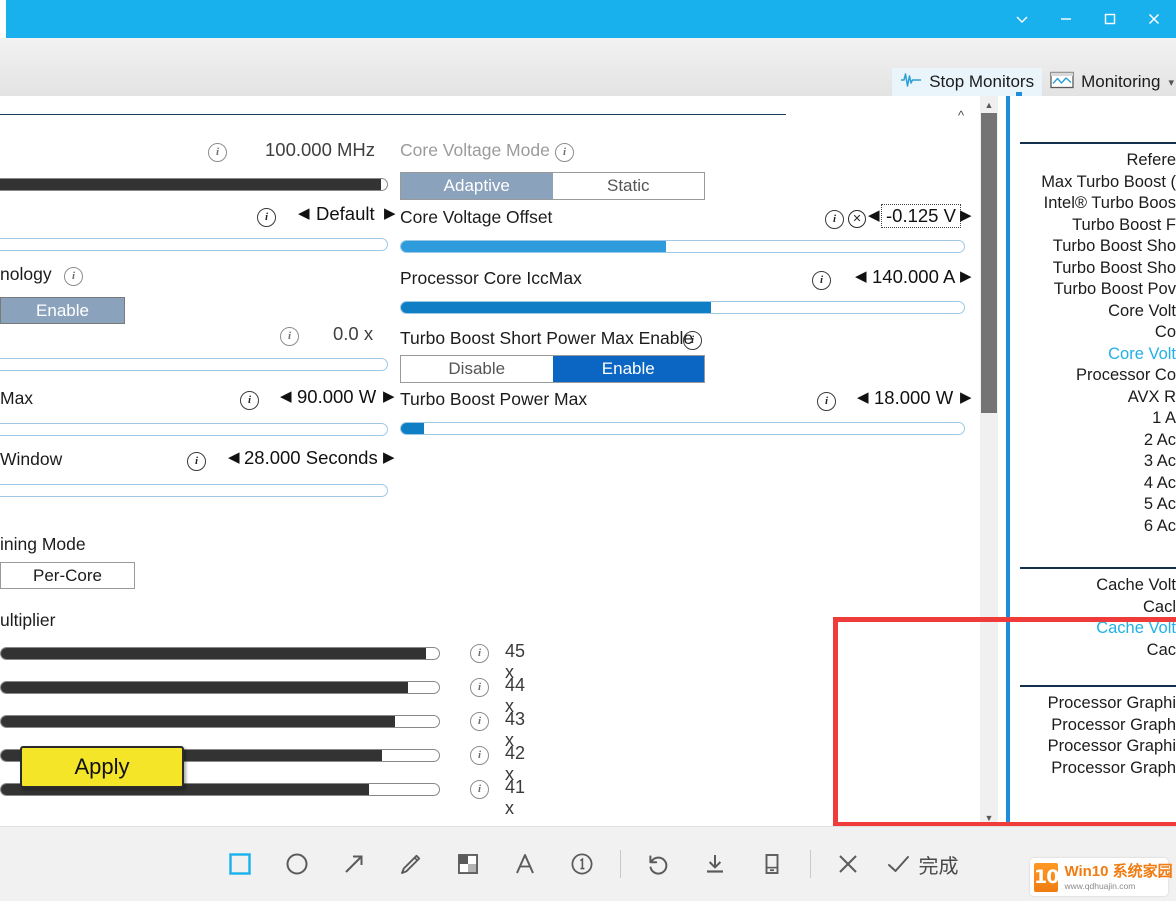 The height and width of the screenshot is (901, 1176). What do you see at coordinates (1096, 355) in the screenshot?
I see `list-item-active: Core Volt` at bounding box center [1096, 355].